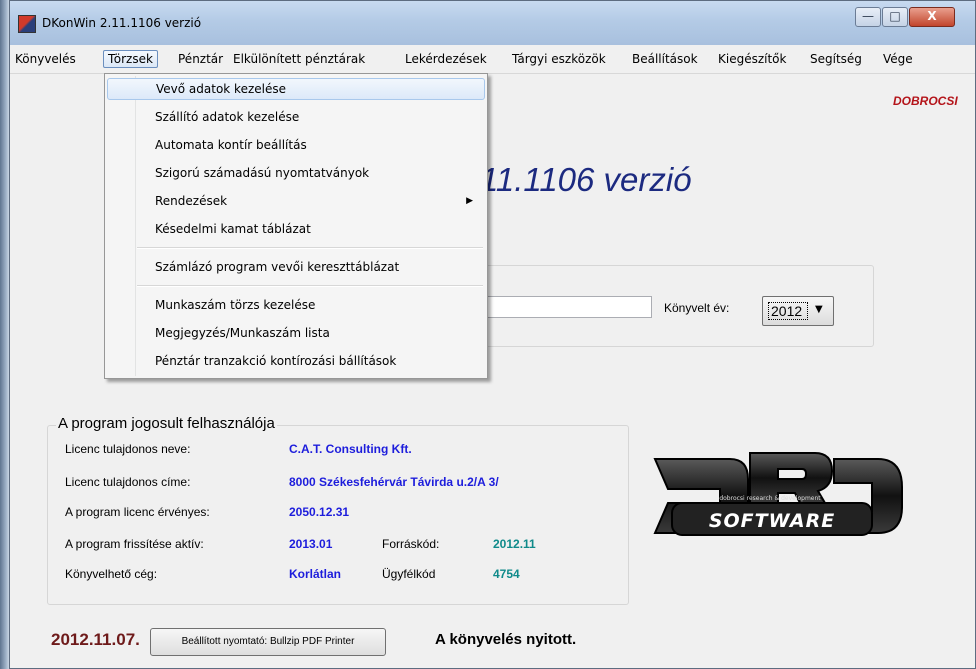  Describe the element at coordinates (311, 544) in the screenshot. I see `update-active-value: 2013.01` at that location.